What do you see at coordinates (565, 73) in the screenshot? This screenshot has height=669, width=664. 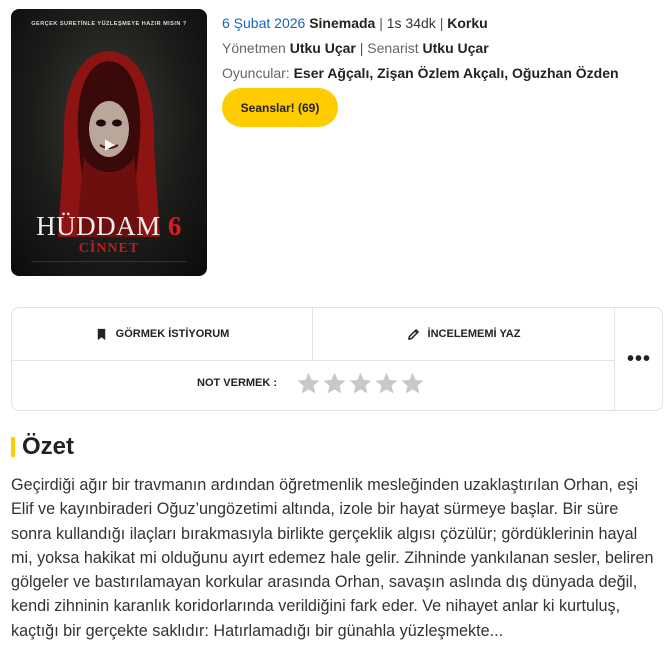 I see `cast-link: Oğuzhan Özden` at bounding box center [565, 73].